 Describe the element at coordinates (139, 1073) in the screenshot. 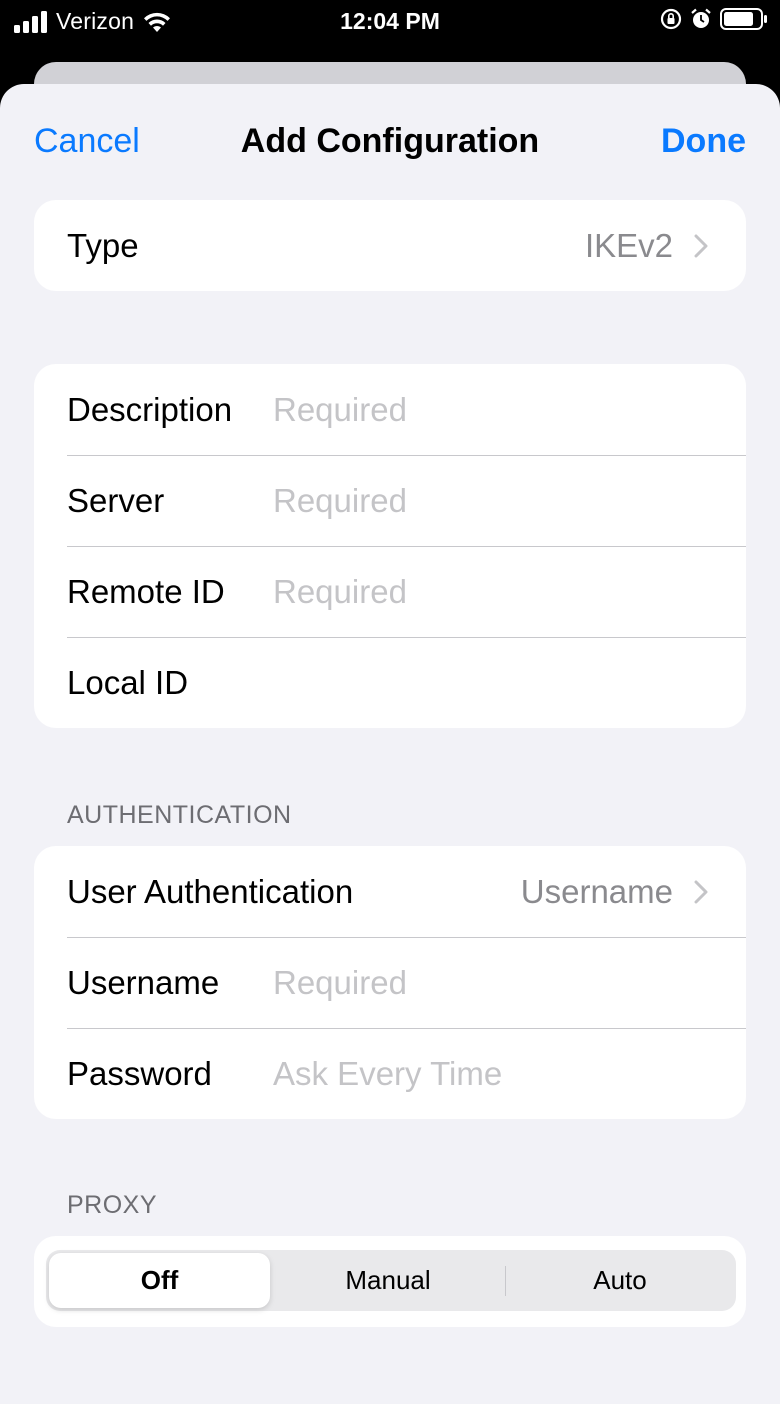

I see `password-label: Password` at that location.